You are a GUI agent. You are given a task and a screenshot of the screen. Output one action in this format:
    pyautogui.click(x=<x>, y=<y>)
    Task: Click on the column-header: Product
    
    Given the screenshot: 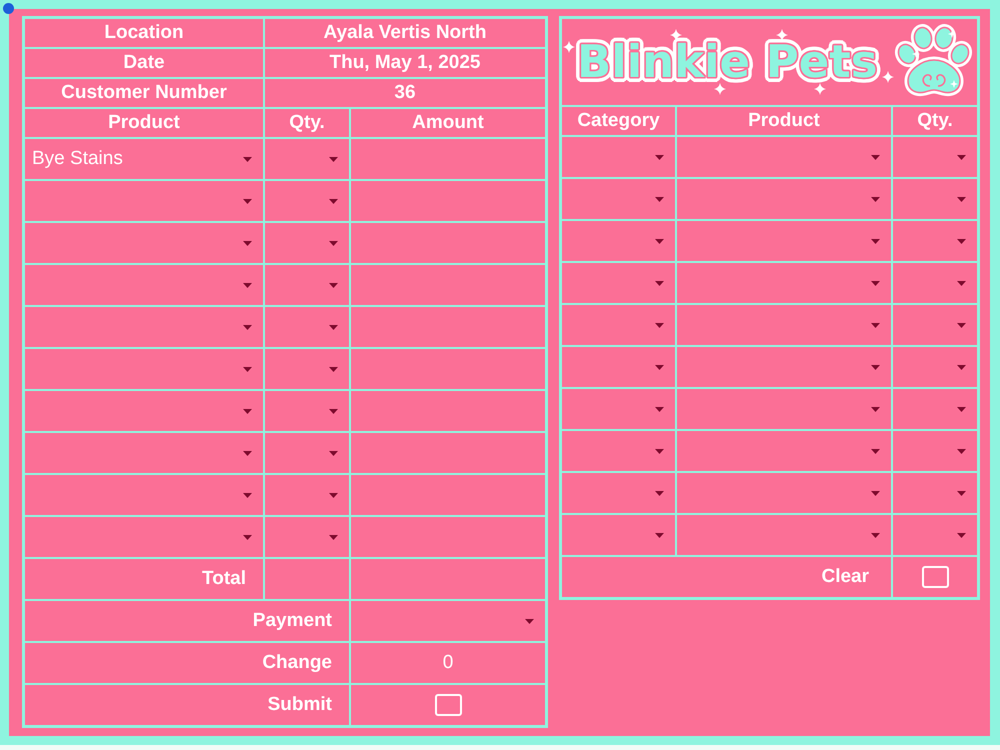 What is the action you would take?
    pyautogui.click(x=144, y=123)
    